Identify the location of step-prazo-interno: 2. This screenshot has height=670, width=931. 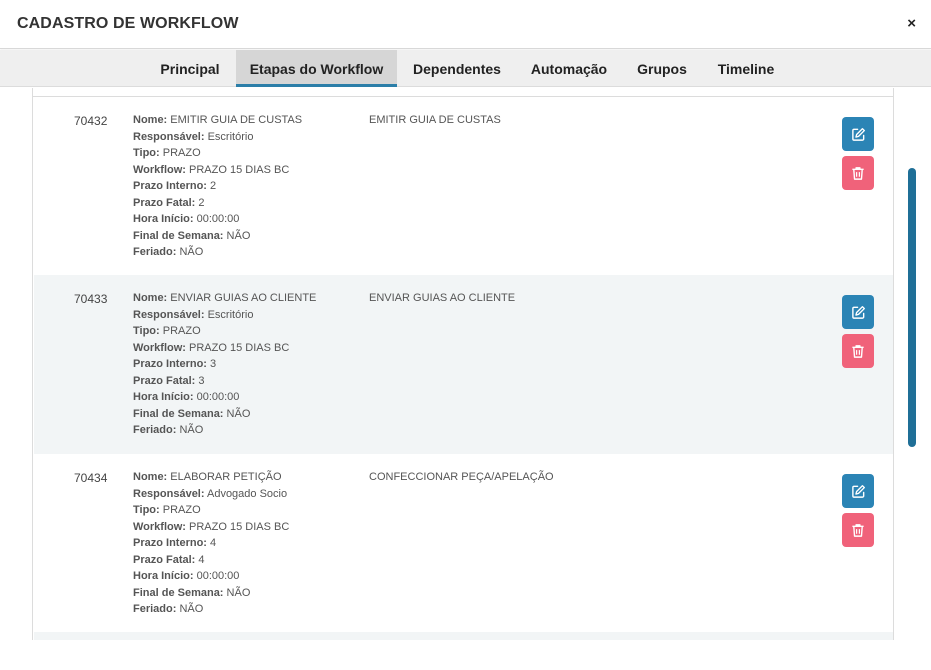
(213, 186).